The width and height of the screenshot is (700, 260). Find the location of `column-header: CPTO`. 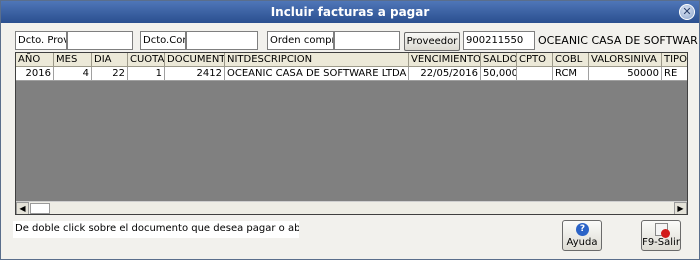

column-header: CPTO is located at coordinates (535, 60).